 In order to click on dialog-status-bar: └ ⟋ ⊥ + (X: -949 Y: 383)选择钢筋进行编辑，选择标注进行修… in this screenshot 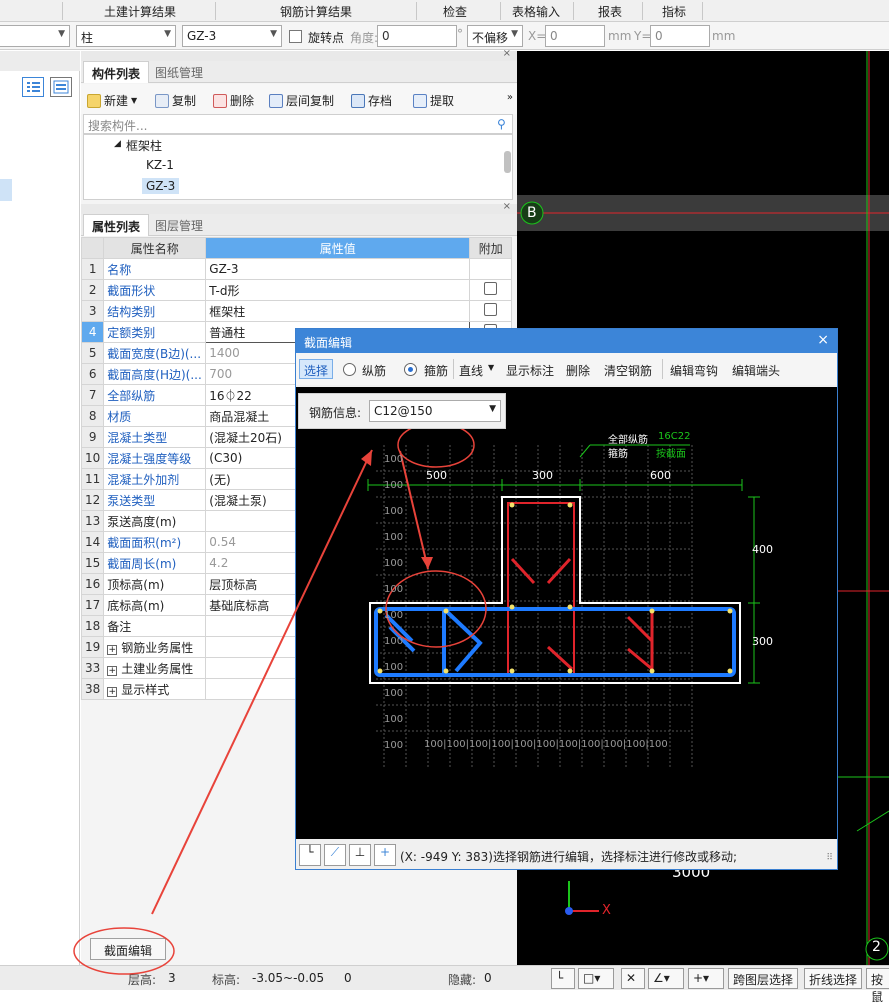, I will do `click(566, 855)`.